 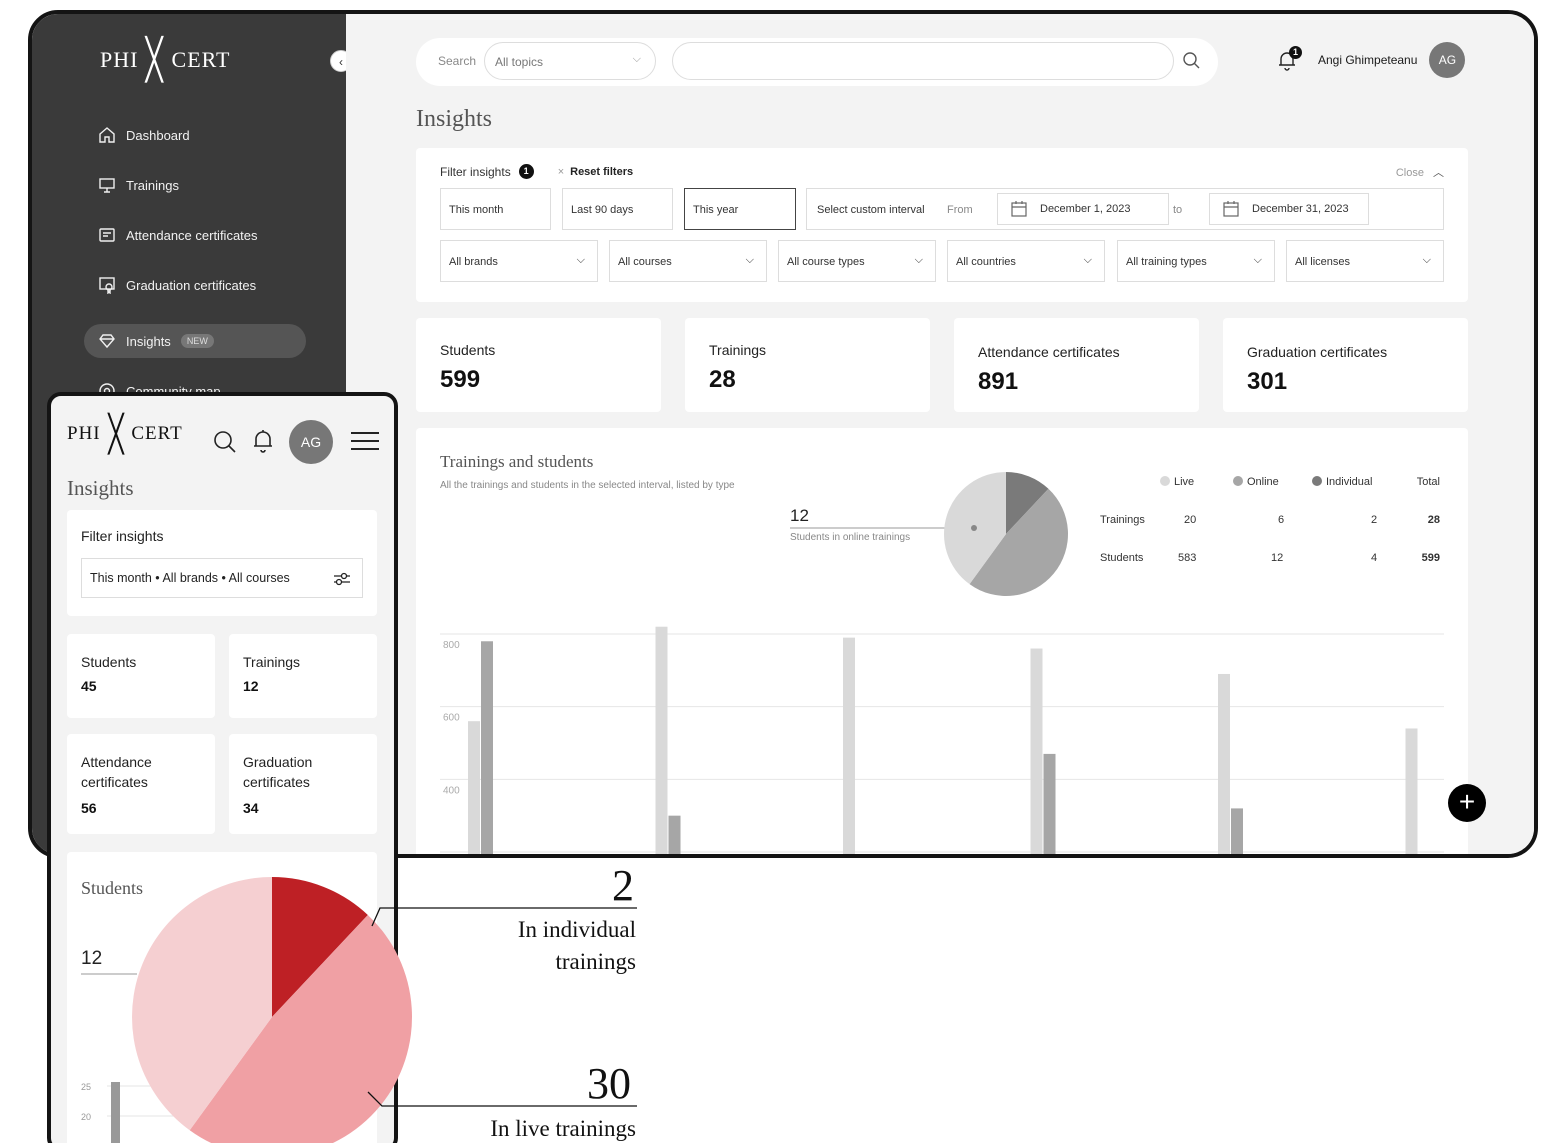 What do you see at coordinates (1289, 58) in the screenshot?
I see `notifications-button: 1` at bounding box center [1289, 58].